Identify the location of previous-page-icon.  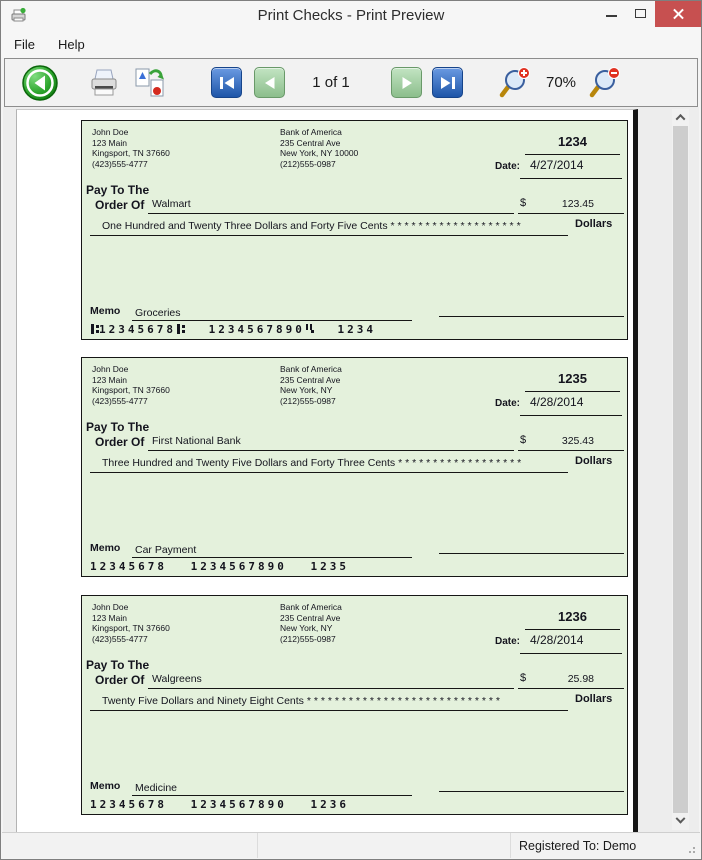
(269, 82).